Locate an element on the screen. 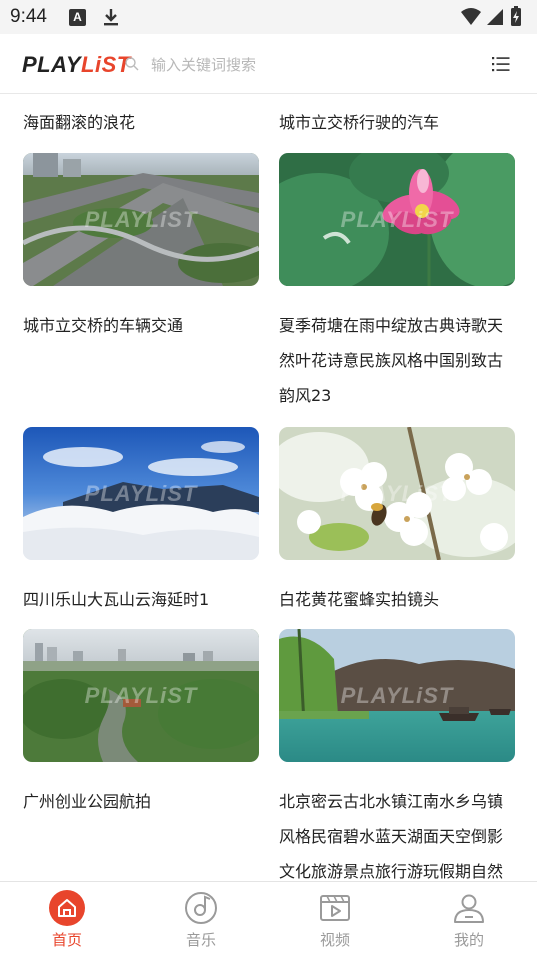 The image size is (537, 956). profile-icon is located at coordinates (469, 908).